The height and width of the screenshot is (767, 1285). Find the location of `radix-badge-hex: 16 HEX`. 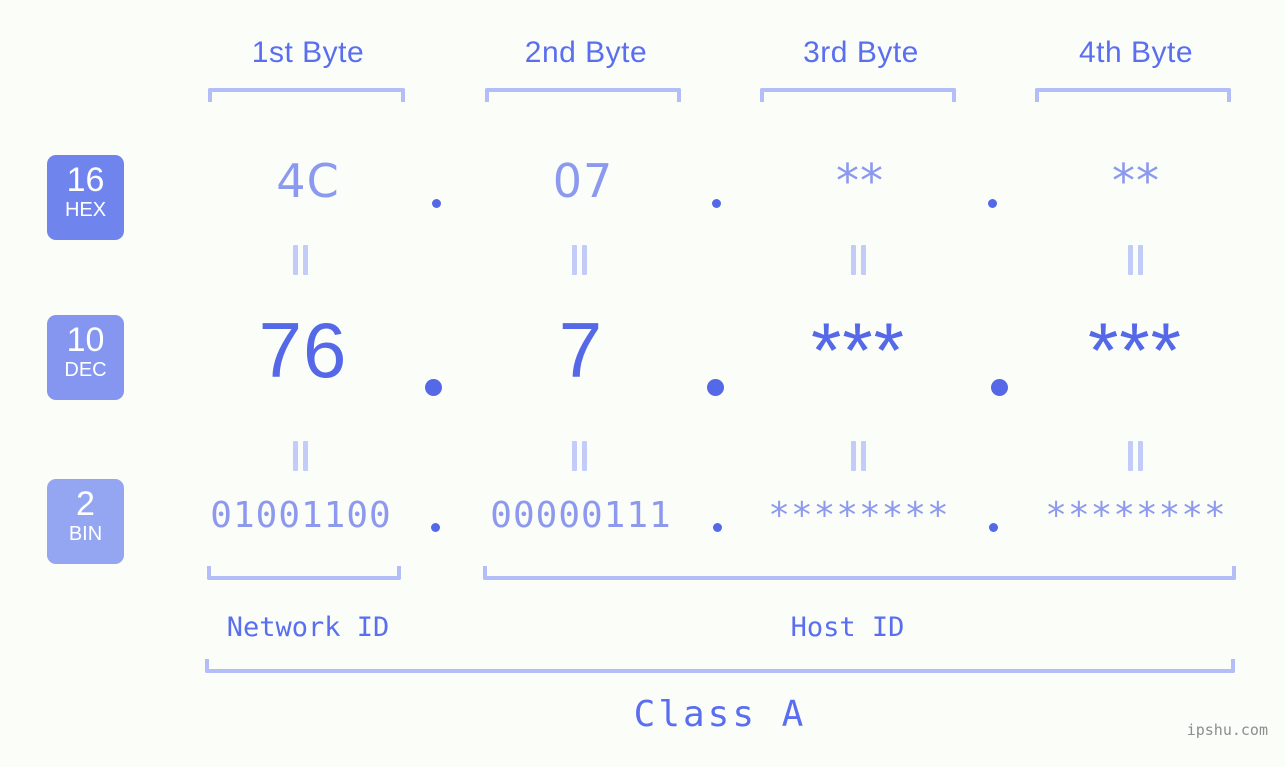

radix-badge-hex: 16 HEX is located at coordinates (85, 197).